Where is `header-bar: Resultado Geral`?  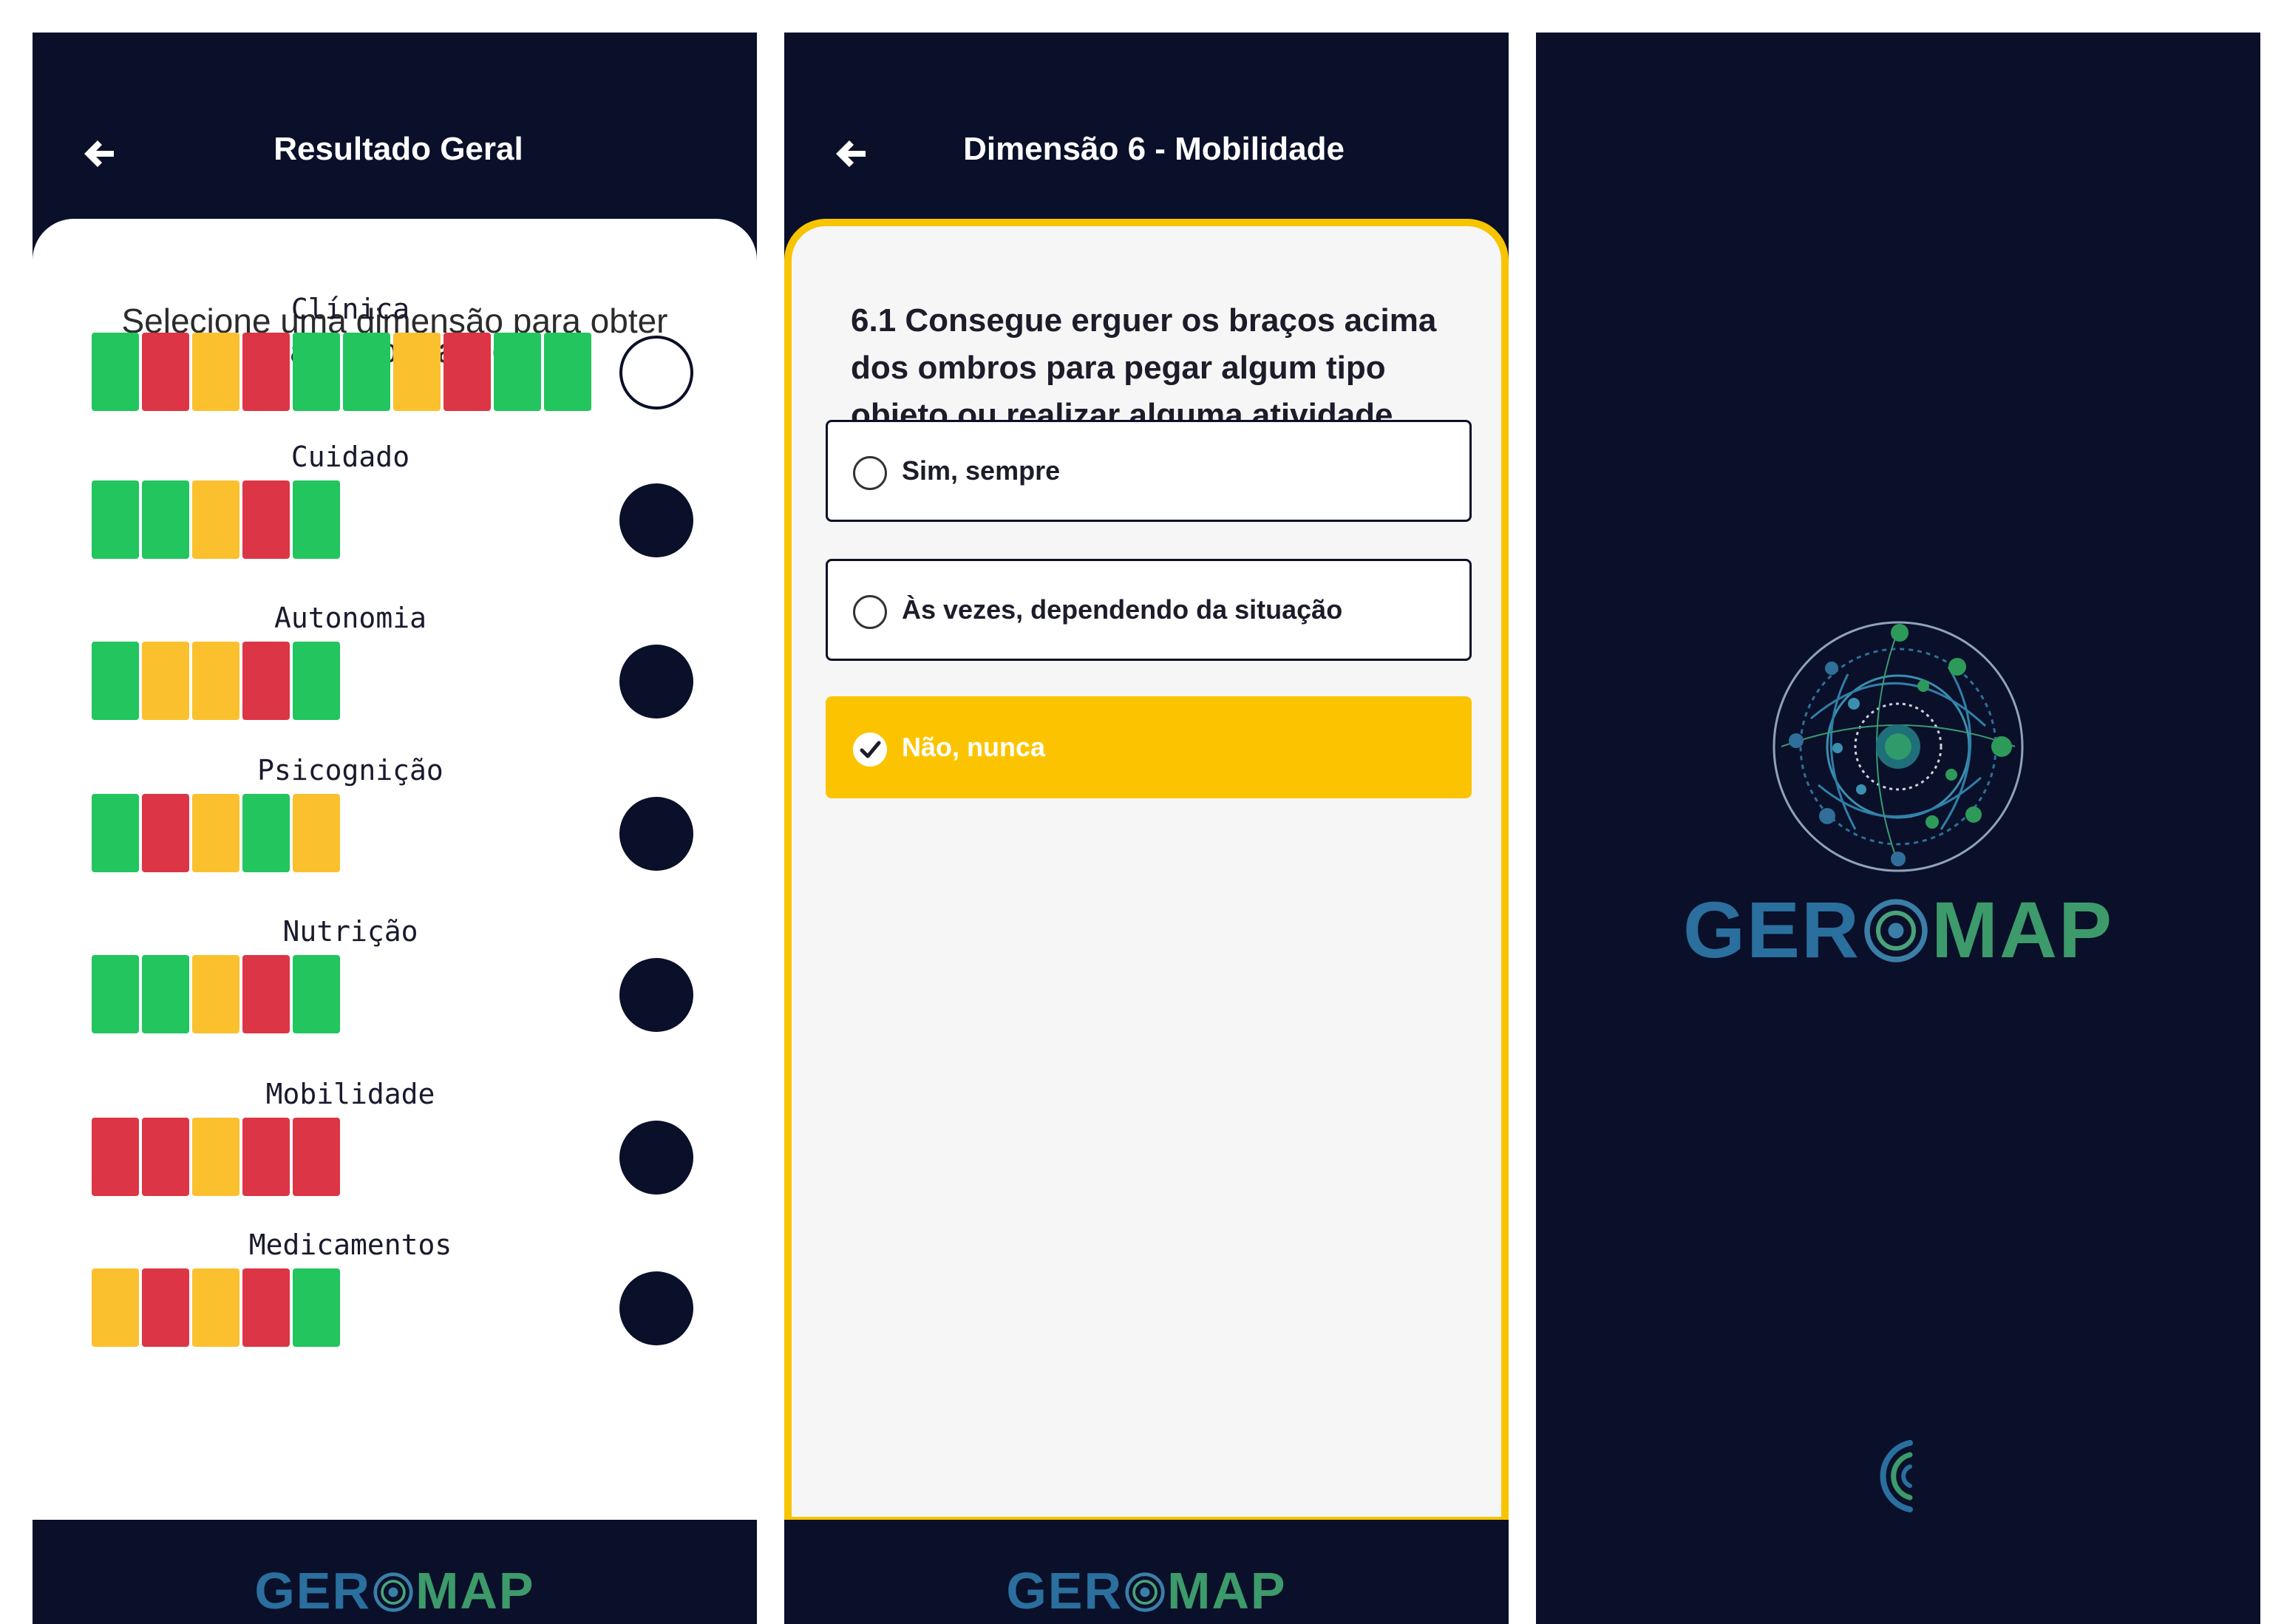
header-bar: Resultado Geral is located at coordinates (395, 126).